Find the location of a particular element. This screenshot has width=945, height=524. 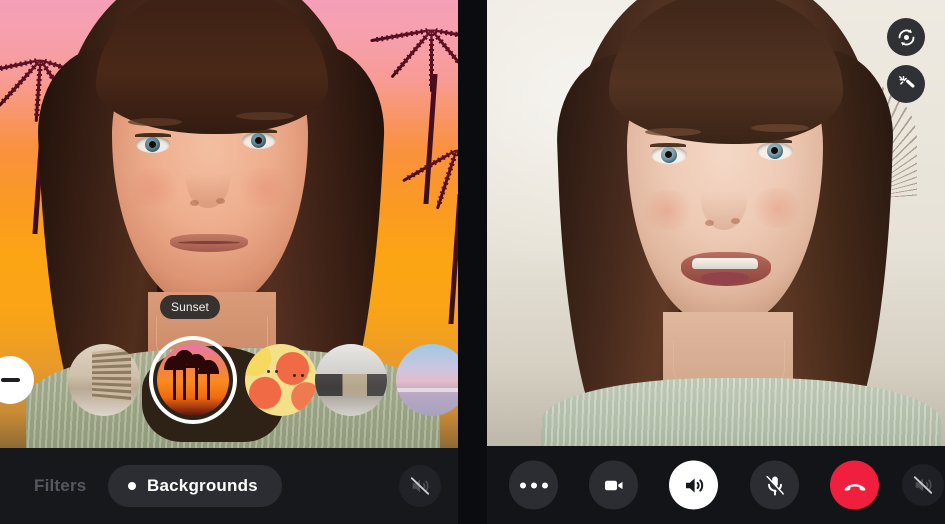

teeth is located at coordinates (725, 263).